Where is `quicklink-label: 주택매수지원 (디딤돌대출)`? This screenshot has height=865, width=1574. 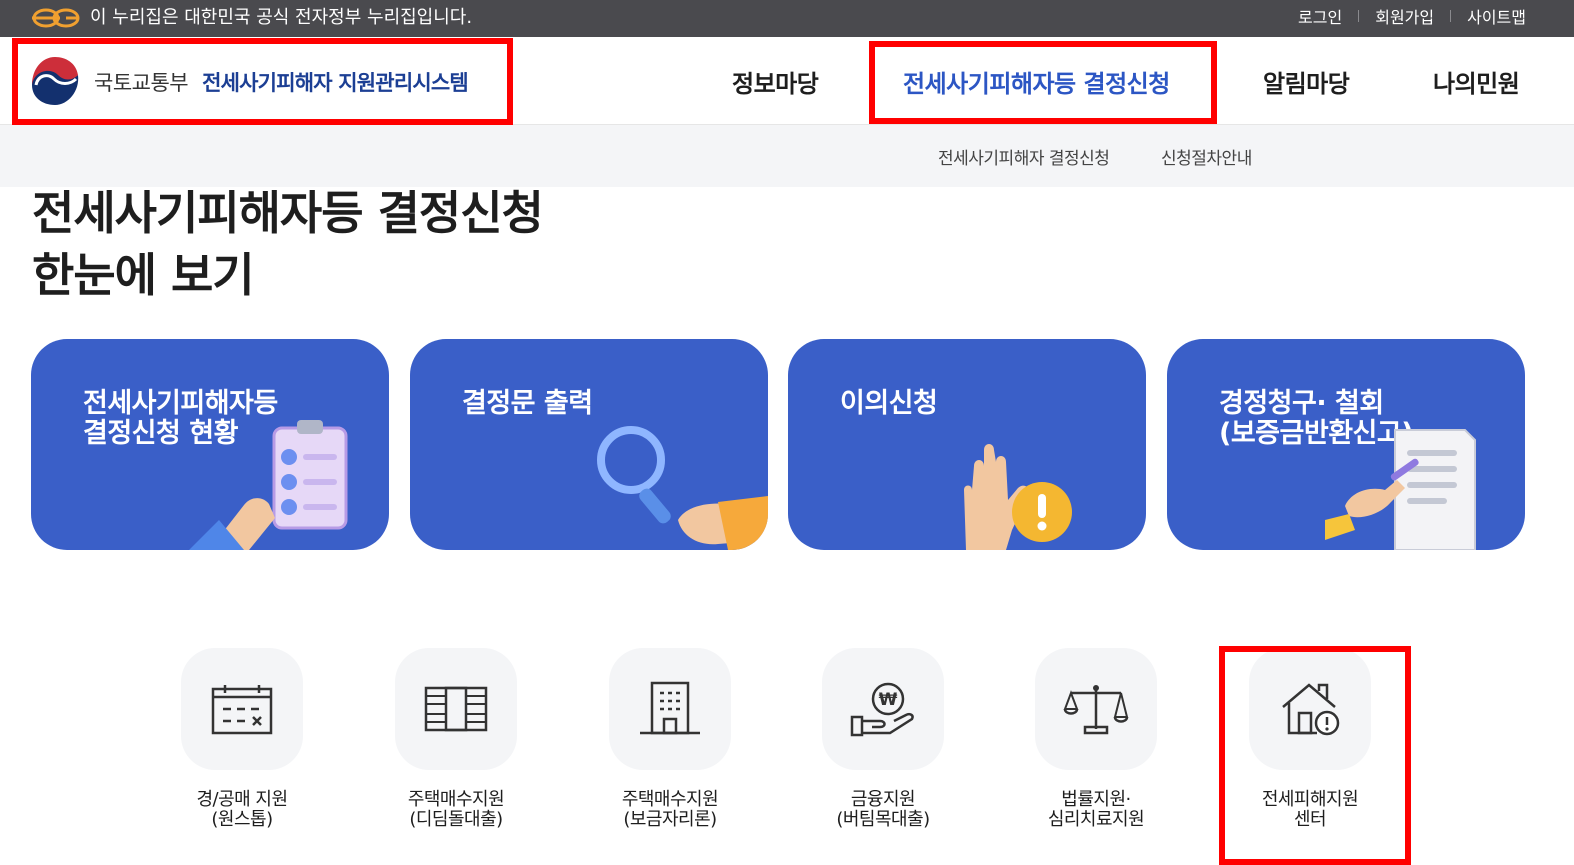 quicklink-label: 주택매수지원 (디딤돌대출) is located at coordinates (456, 810).